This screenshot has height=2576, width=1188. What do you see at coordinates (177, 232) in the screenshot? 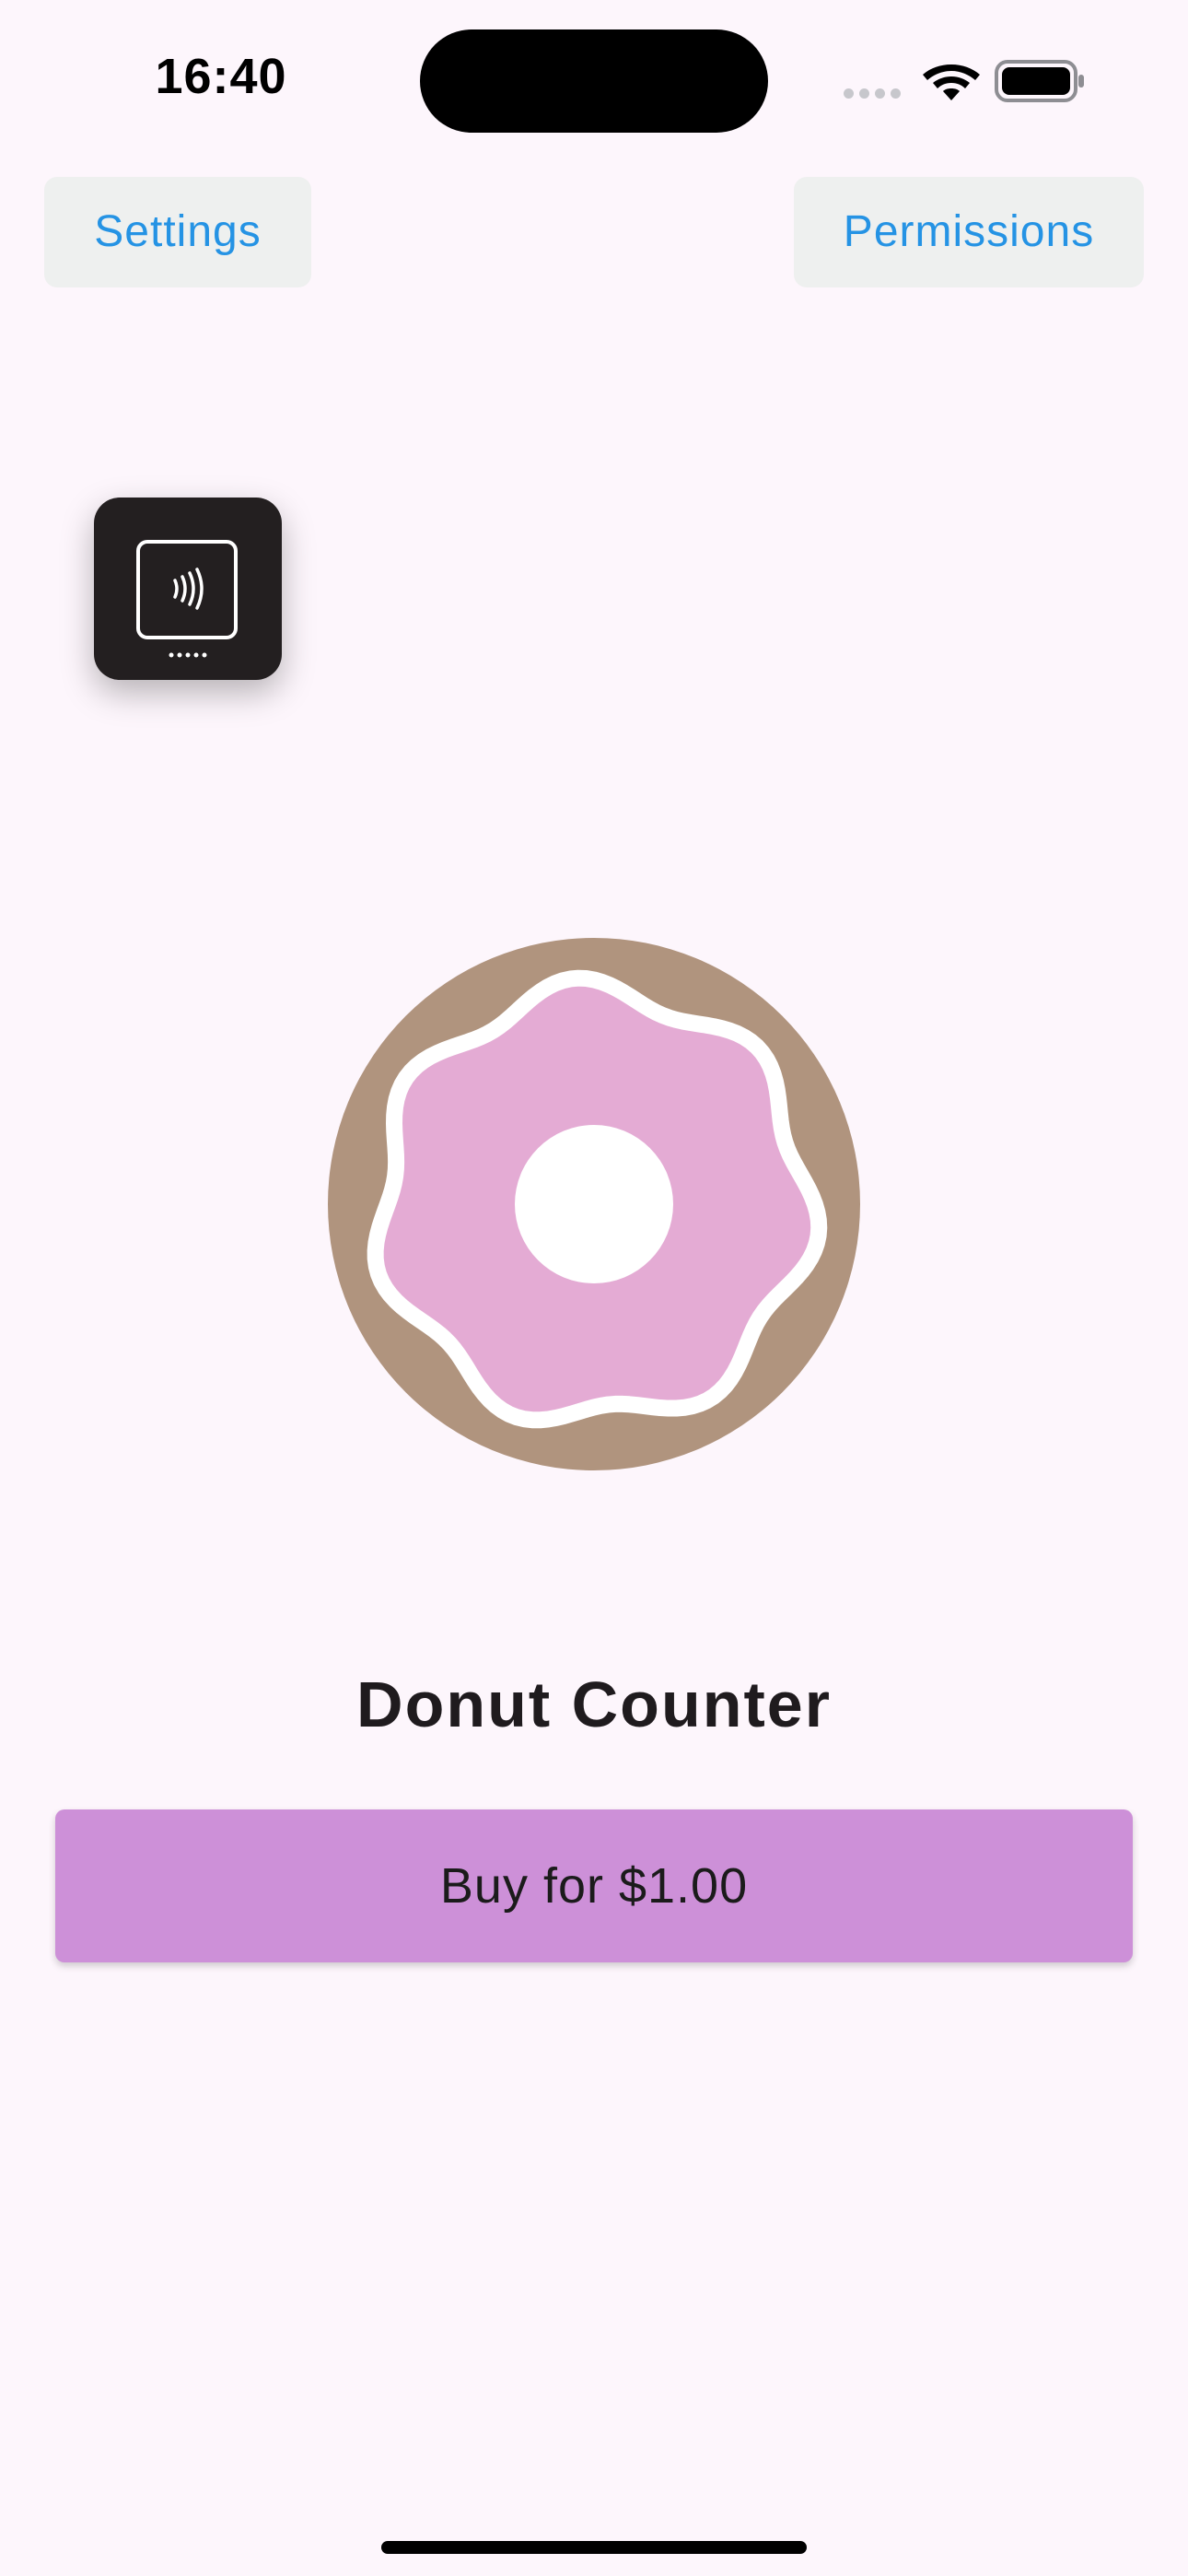
I see `settings-button: Settings` at bounding box center [177, 232].